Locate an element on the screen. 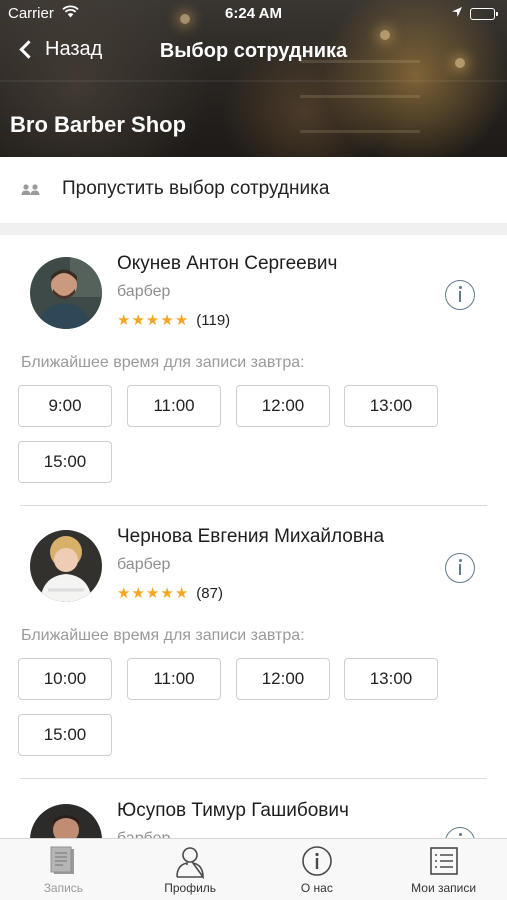  employee-rating: ★ ★ ★ ★ ★ (119) is located at coordinates (173, 320).